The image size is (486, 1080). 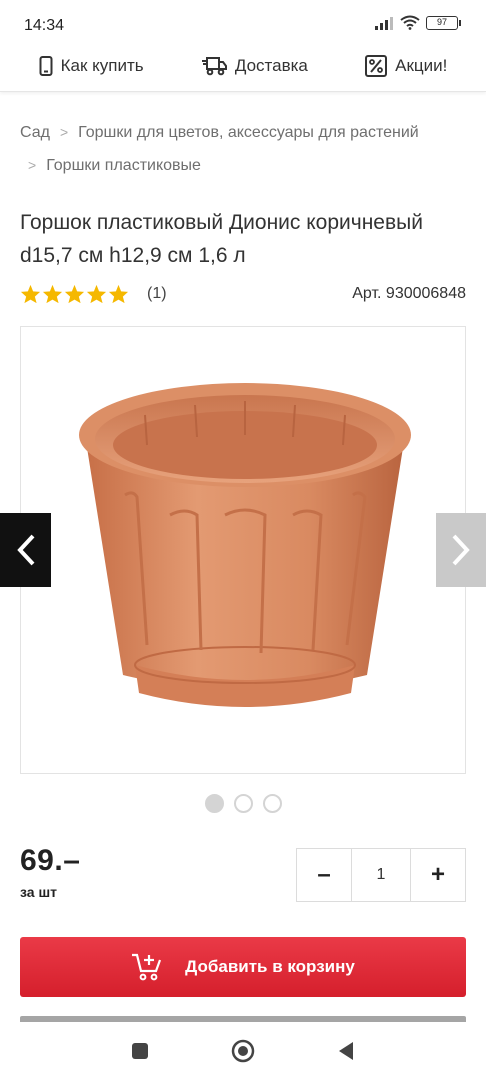 I want to click on gallery-next-button, so click(x=461, y=550).